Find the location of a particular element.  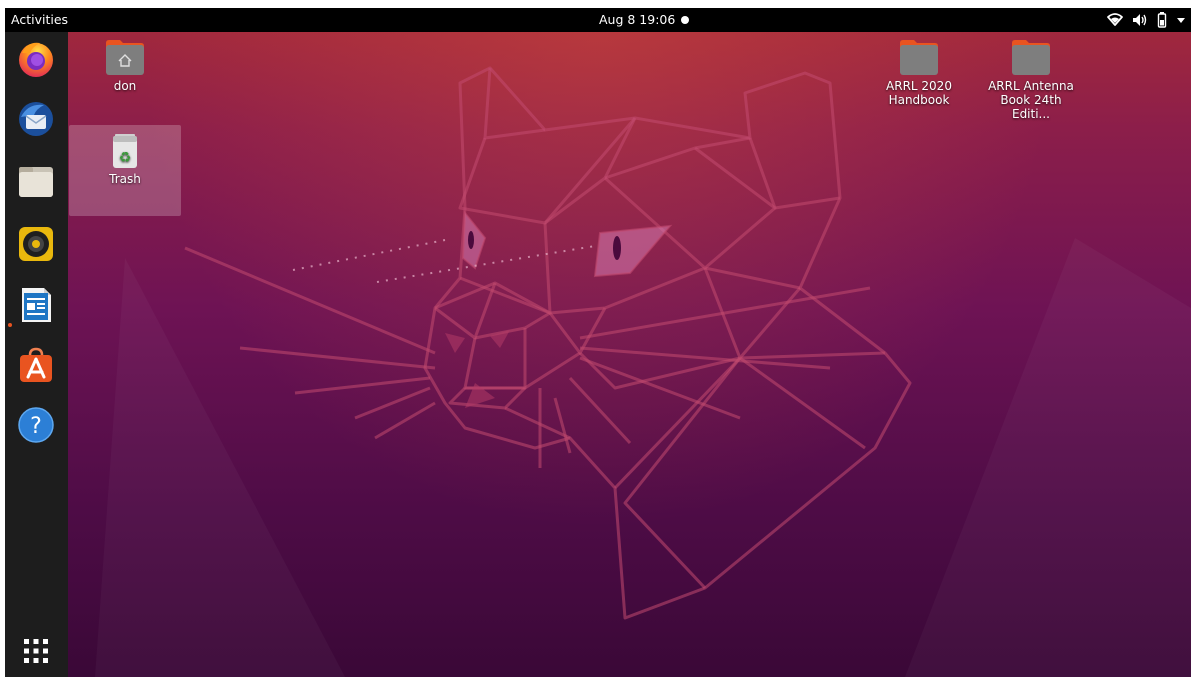

desktop-icon-label: Trash is located at coordinates (125, 179).